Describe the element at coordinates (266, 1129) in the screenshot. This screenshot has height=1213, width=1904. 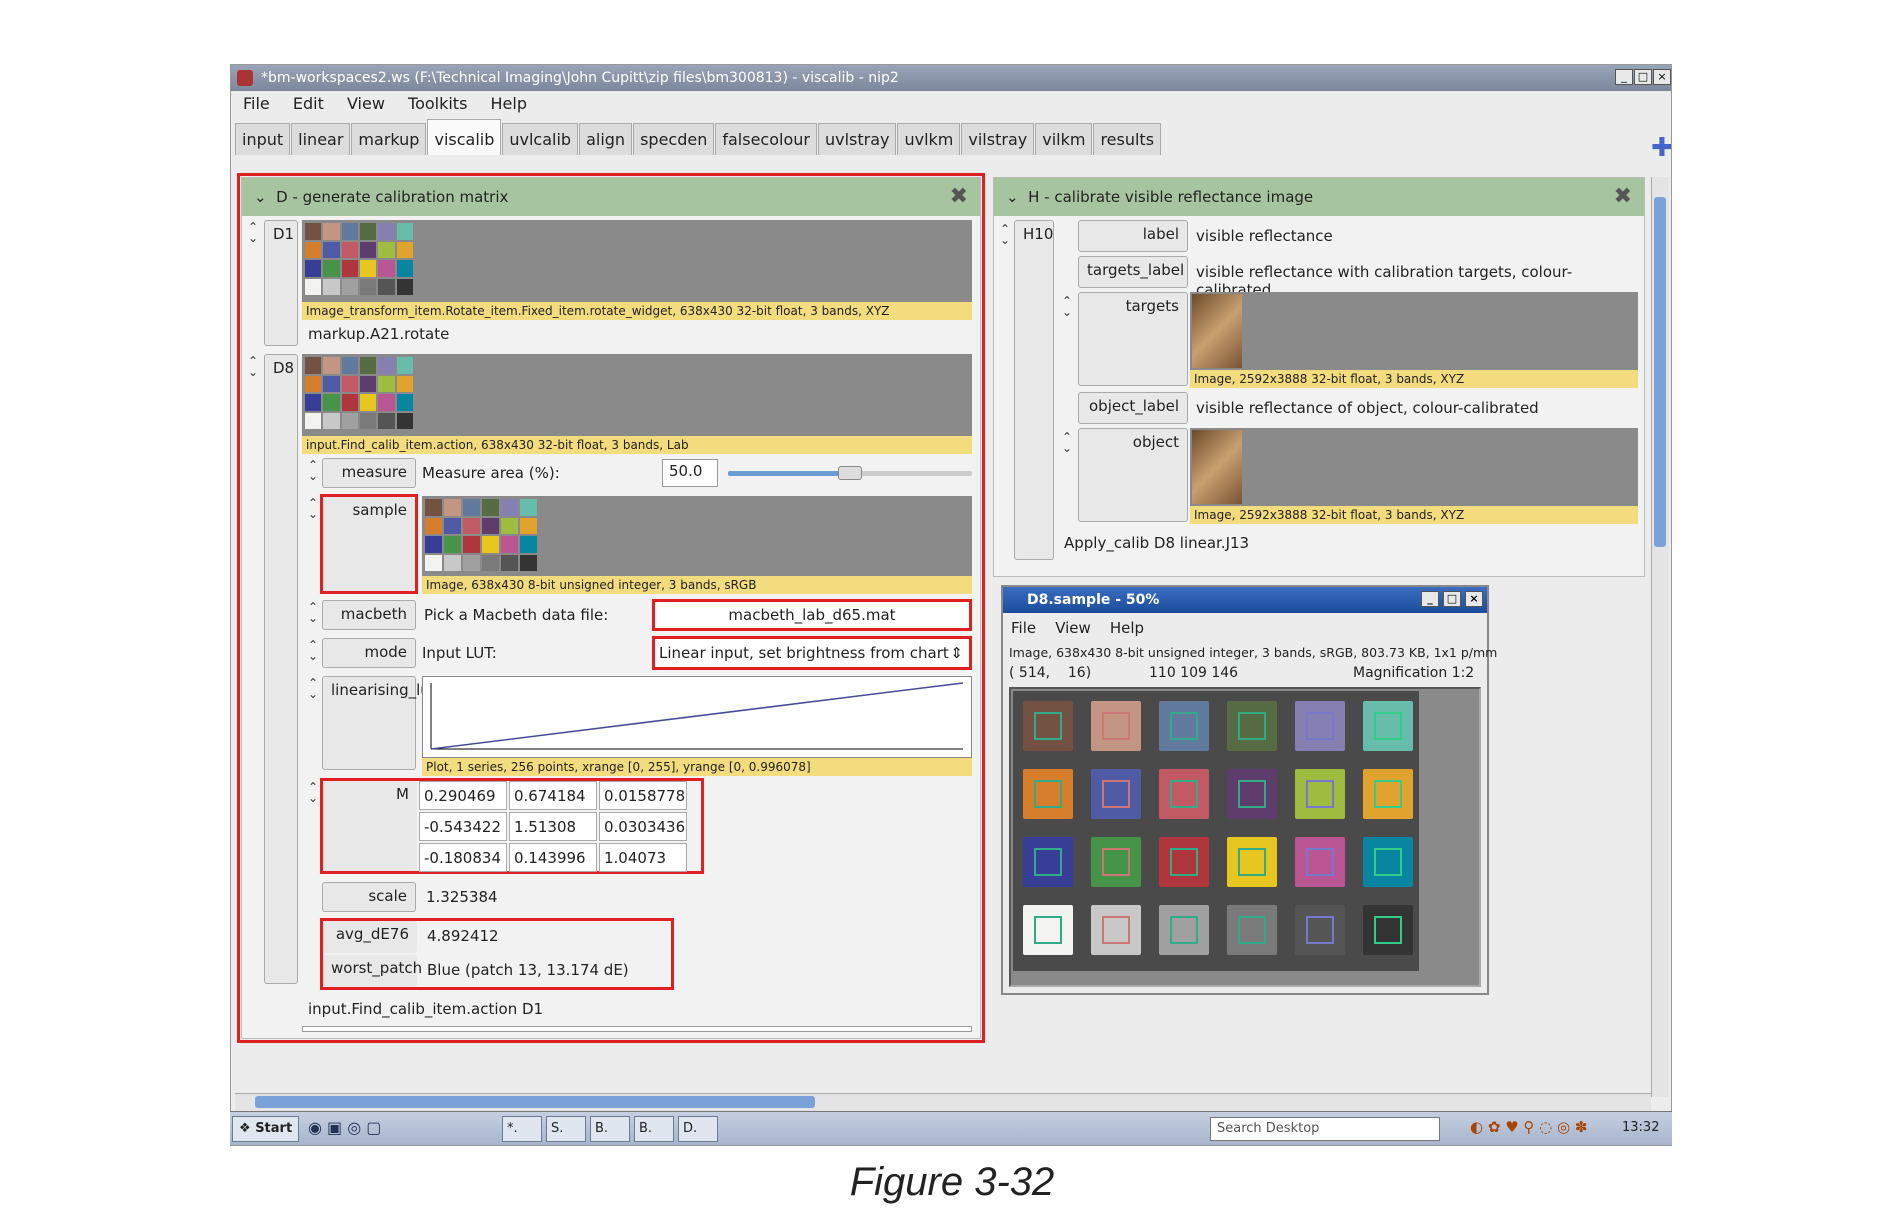
I see `start-button: ❖ Start` at that location.